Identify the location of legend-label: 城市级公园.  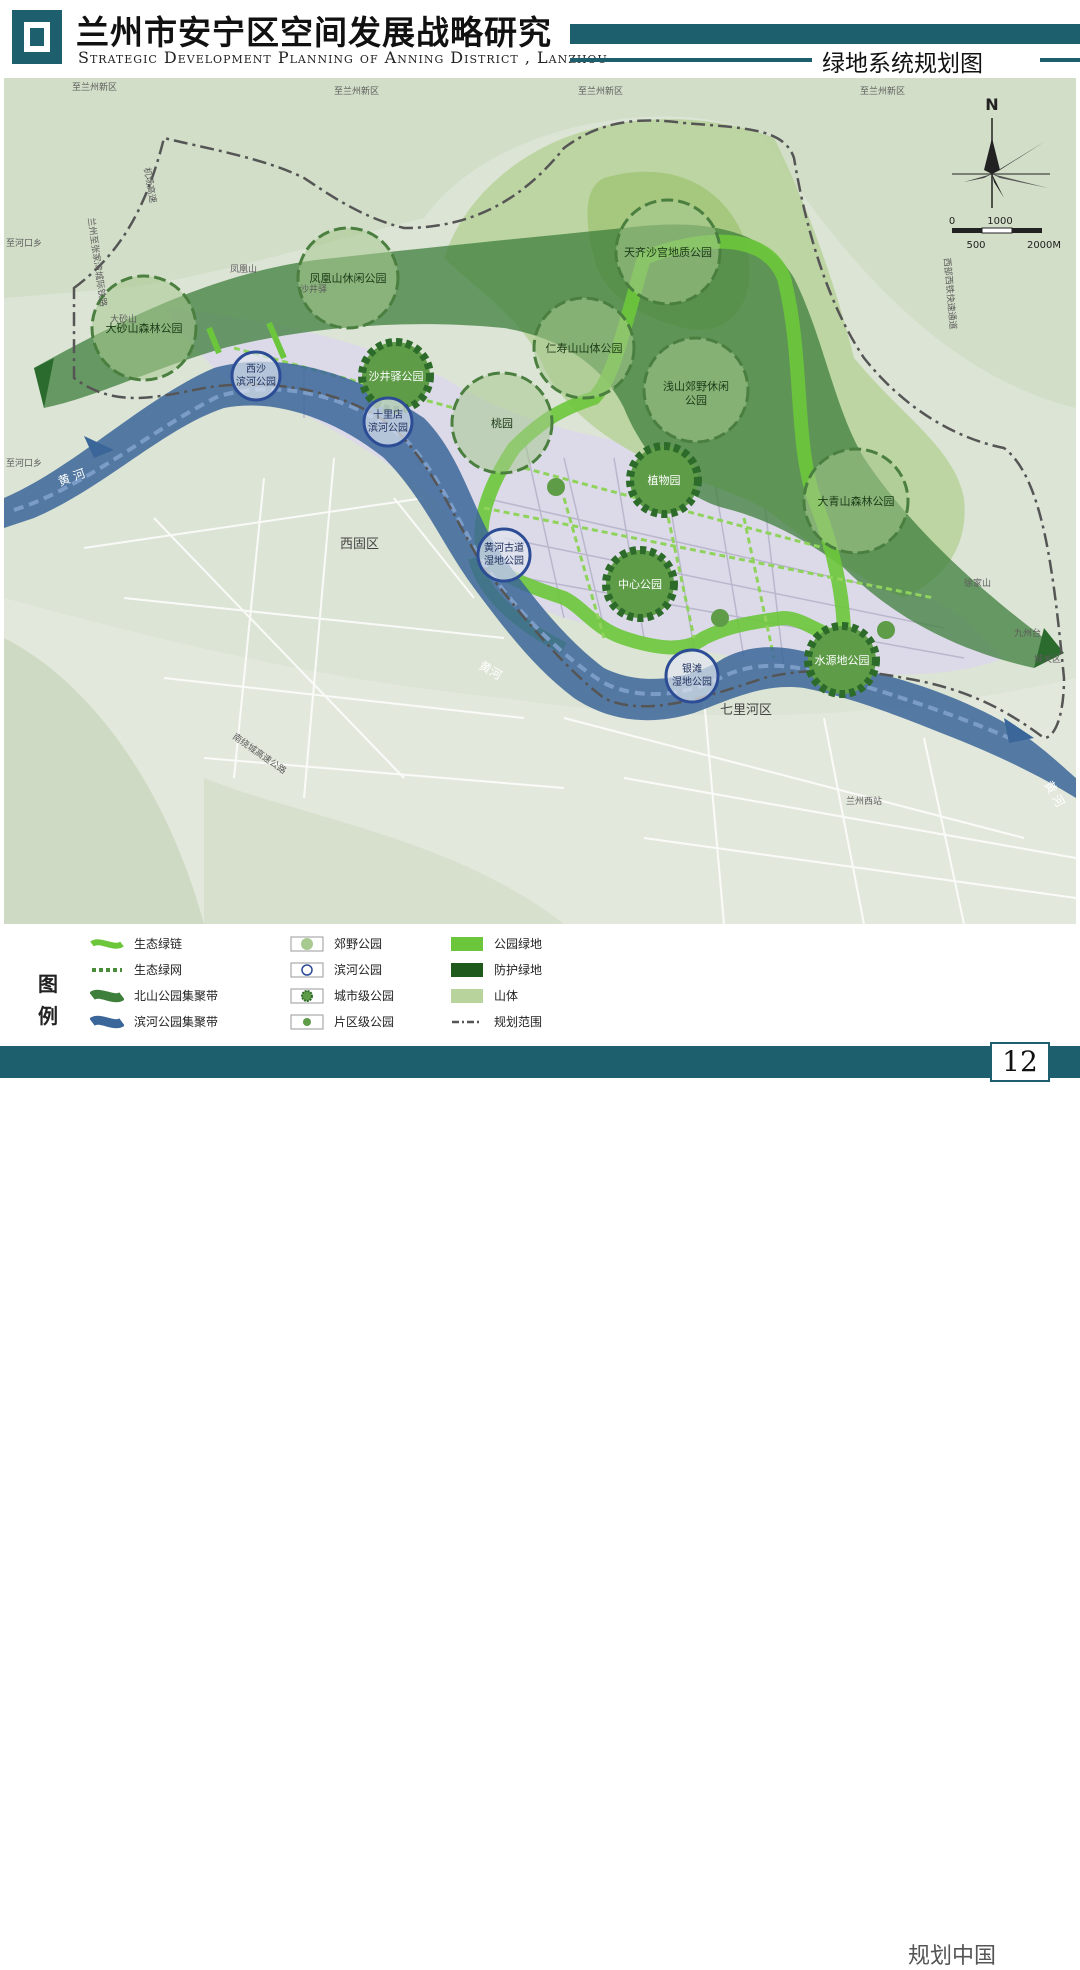
(364, 996).